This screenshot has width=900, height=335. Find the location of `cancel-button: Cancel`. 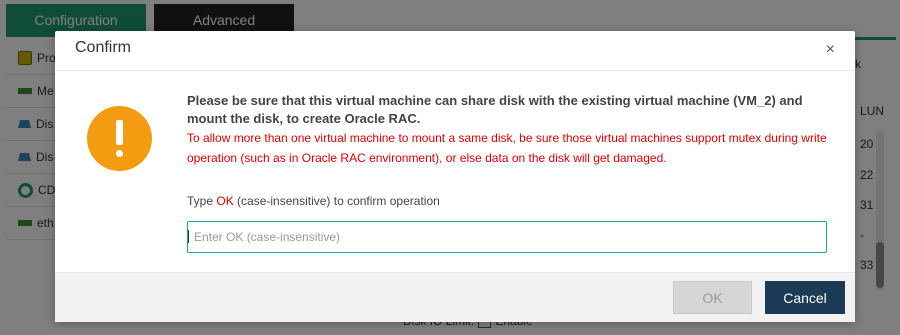

cancel-button: Cancel is located at coordinates (805, 297).